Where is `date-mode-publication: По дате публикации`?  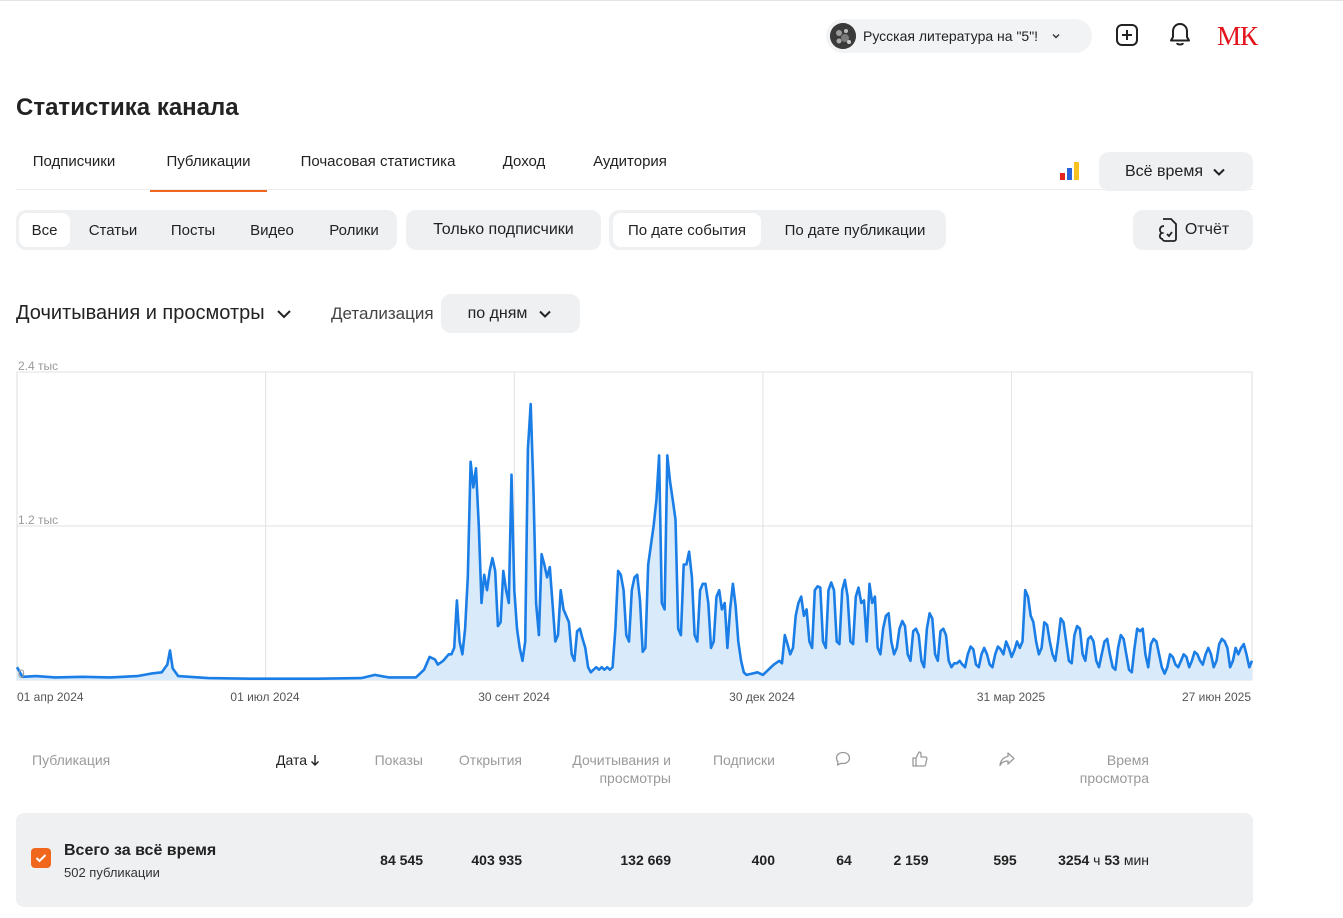 date-mode-publication: По дате публикации is located at coordinates (855, 230).